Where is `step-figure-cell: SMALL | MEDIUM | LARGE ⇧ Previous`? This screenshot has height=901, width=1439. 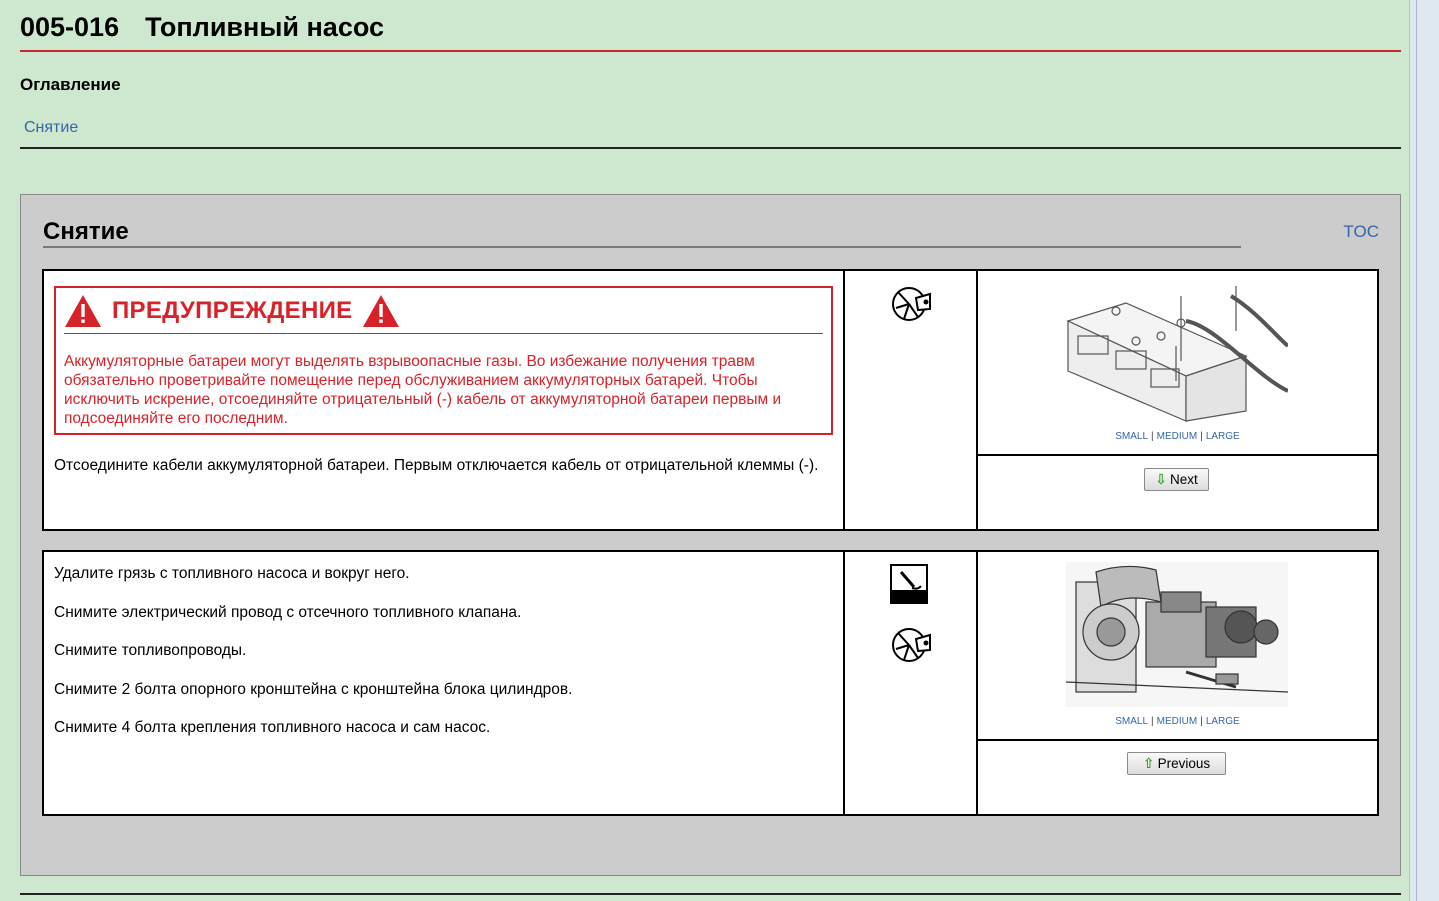
step-figure-cell: SMALL | MEDIUM | LARGE ⇧ Previous is located at coordinates (1177, 683).